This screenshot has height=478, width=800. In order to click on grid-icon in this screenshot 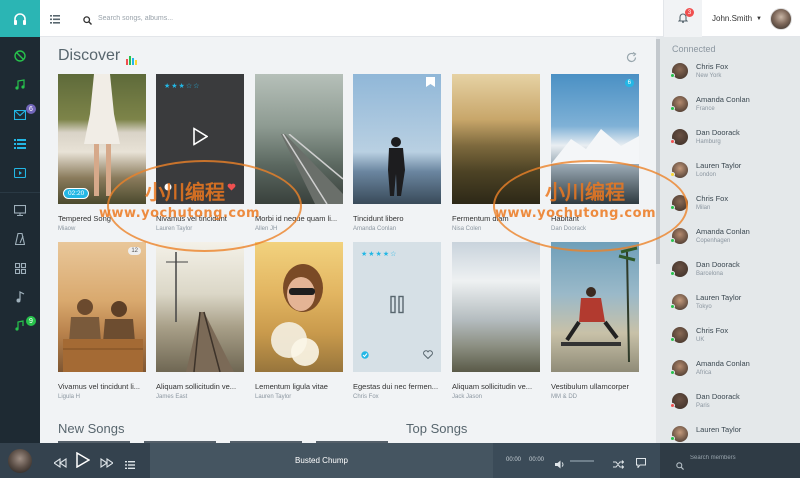, I will do `click(20, 270)`.